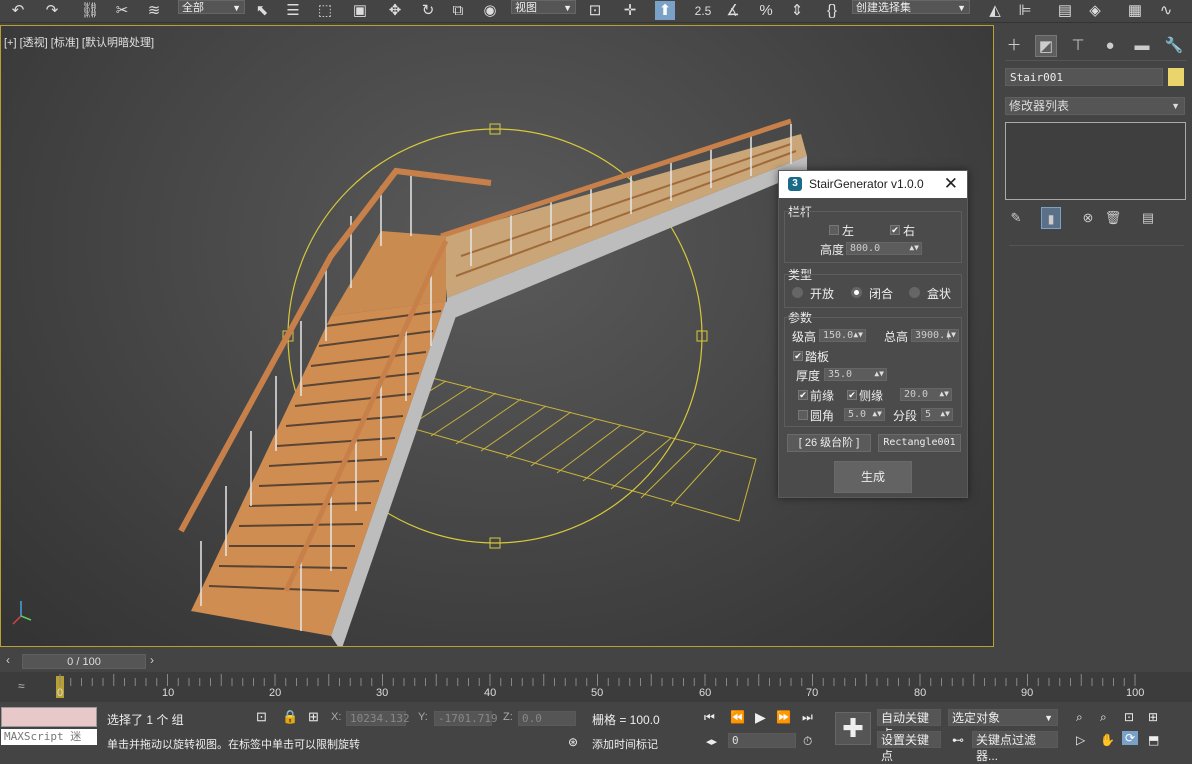 This screenshot has height=764, width=1192. What do you see at coordinates (325, 10) in the screenshot?
I see `rectangular-selection-icon: ⬚` at bounding box center [325, 10].